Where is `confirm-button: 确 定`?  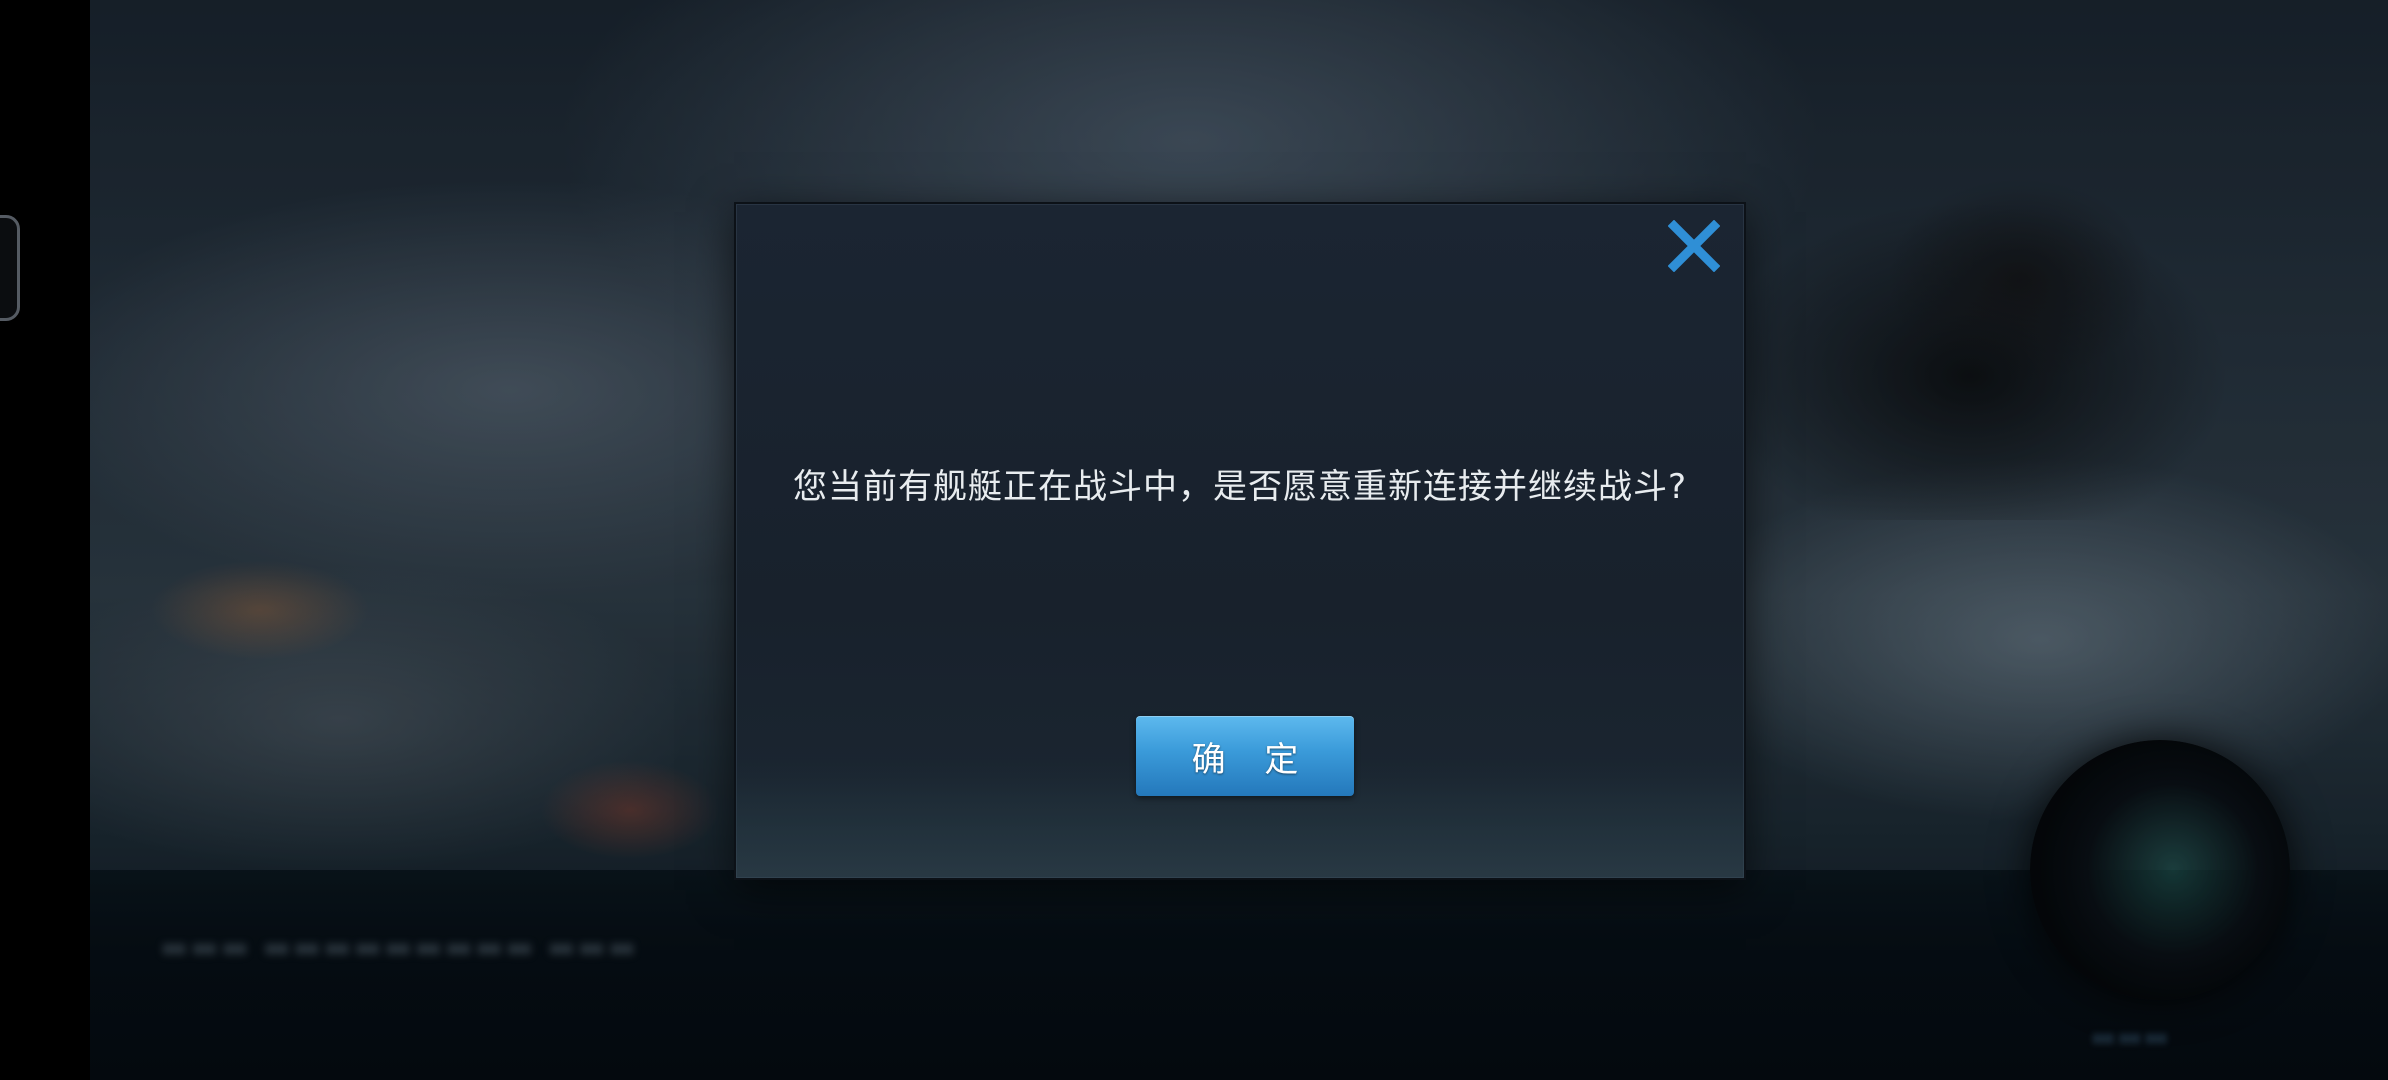
confirm-button: 确 定 is located at coordinates (1245, 756).